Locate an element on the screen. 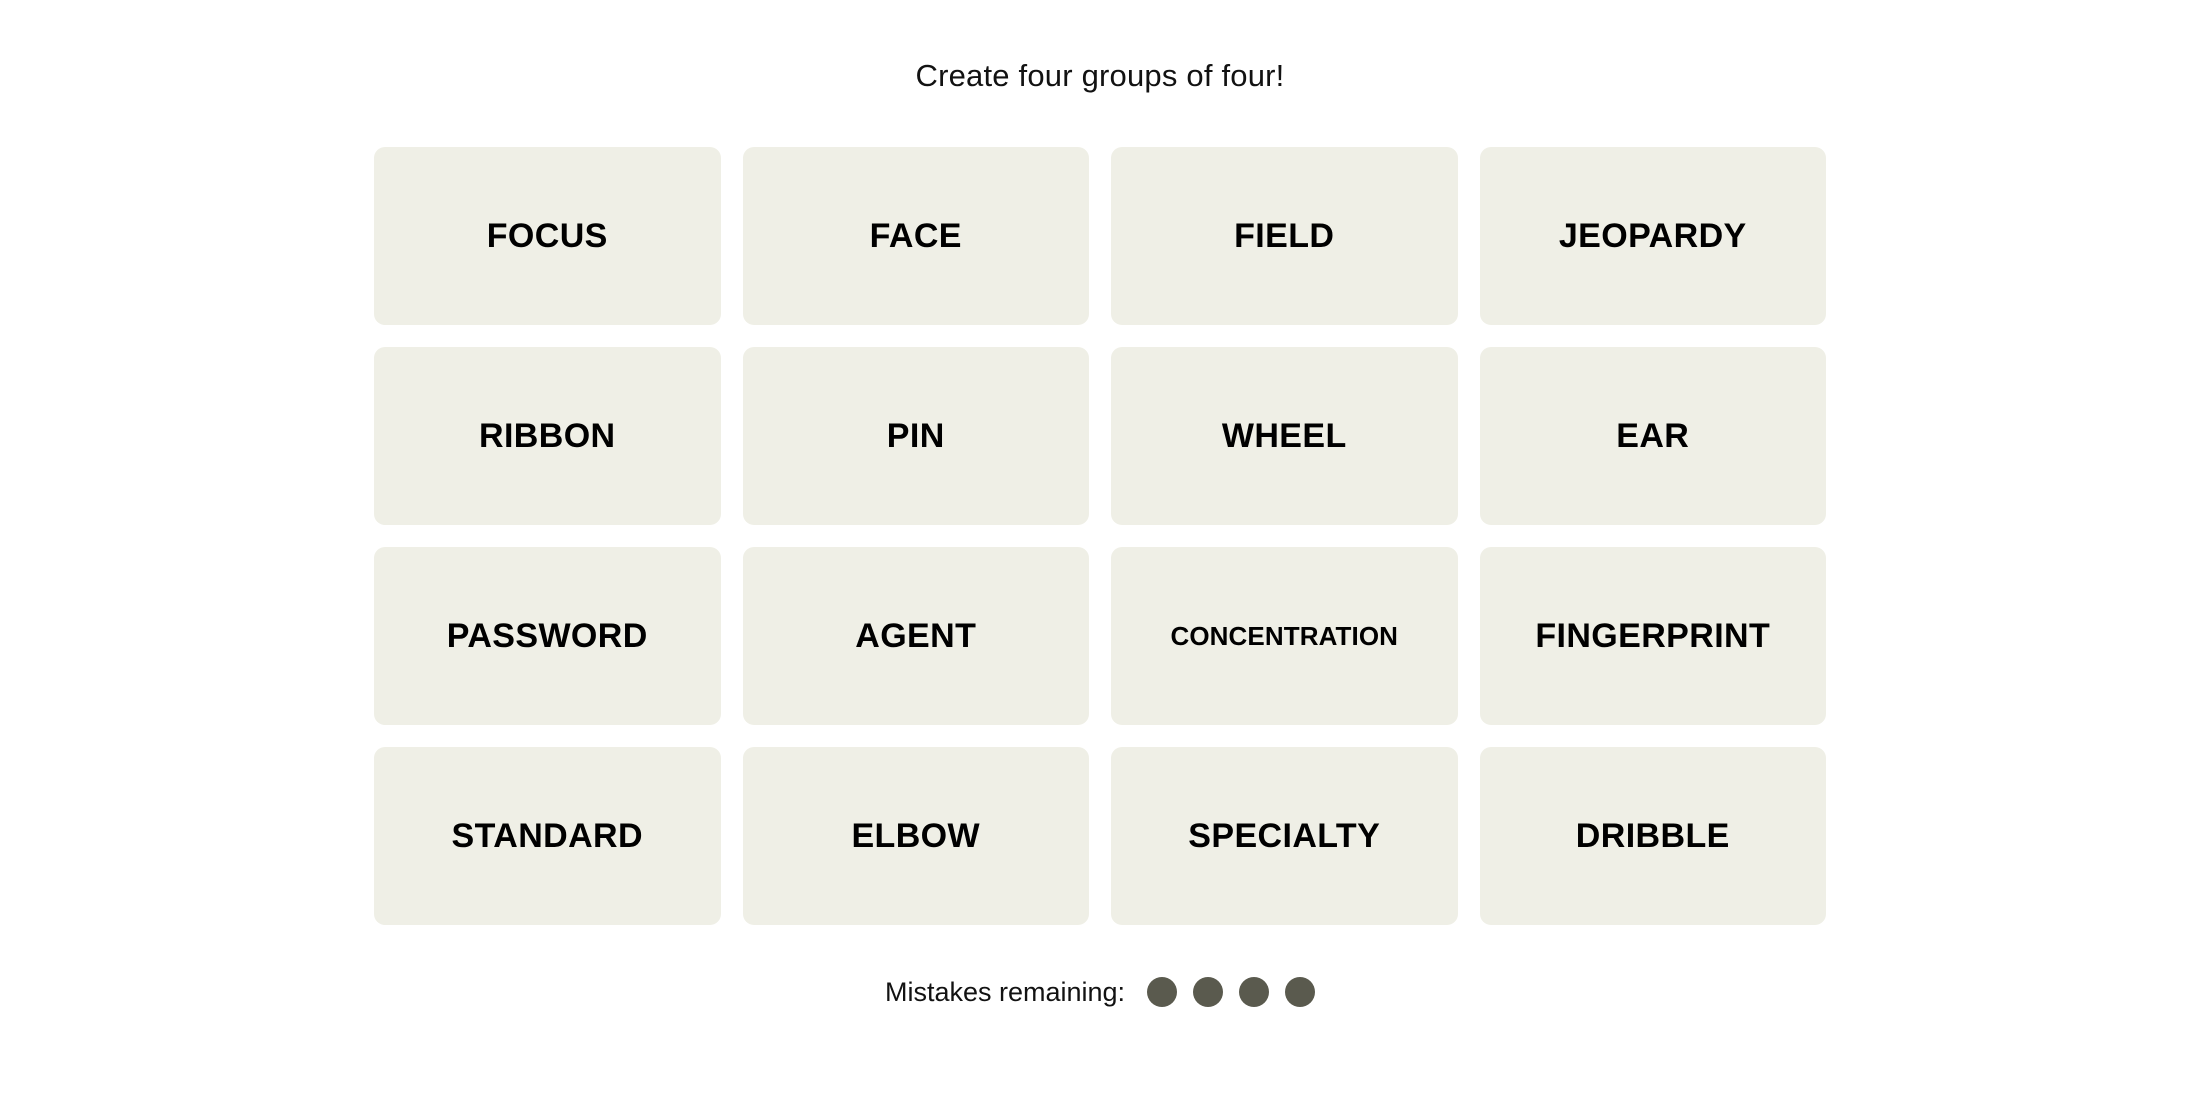 The image size is (2200, 1100). word-tile: STANDARD is located at coordinates (547, 836).